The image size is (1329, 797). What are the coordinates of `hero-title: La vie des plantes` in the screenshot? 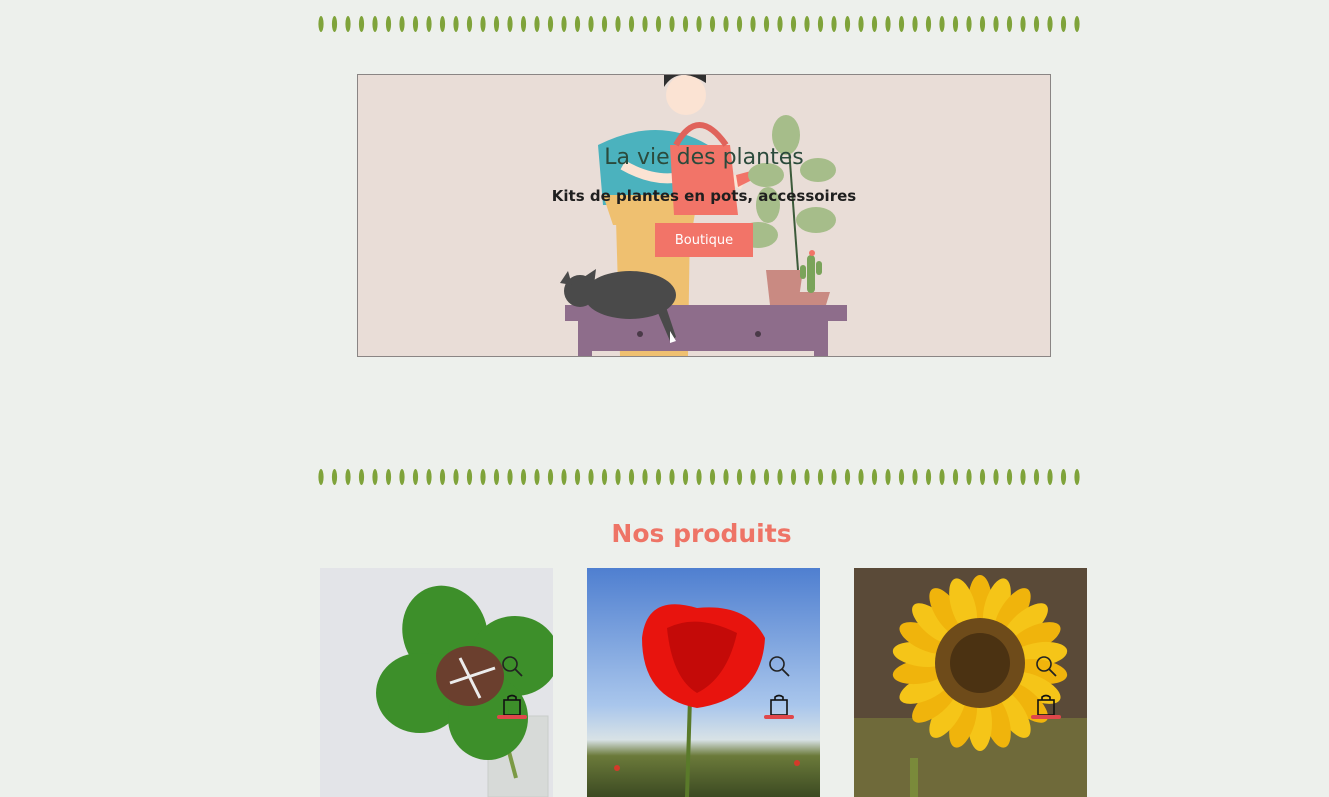 It's located at (704, 157).